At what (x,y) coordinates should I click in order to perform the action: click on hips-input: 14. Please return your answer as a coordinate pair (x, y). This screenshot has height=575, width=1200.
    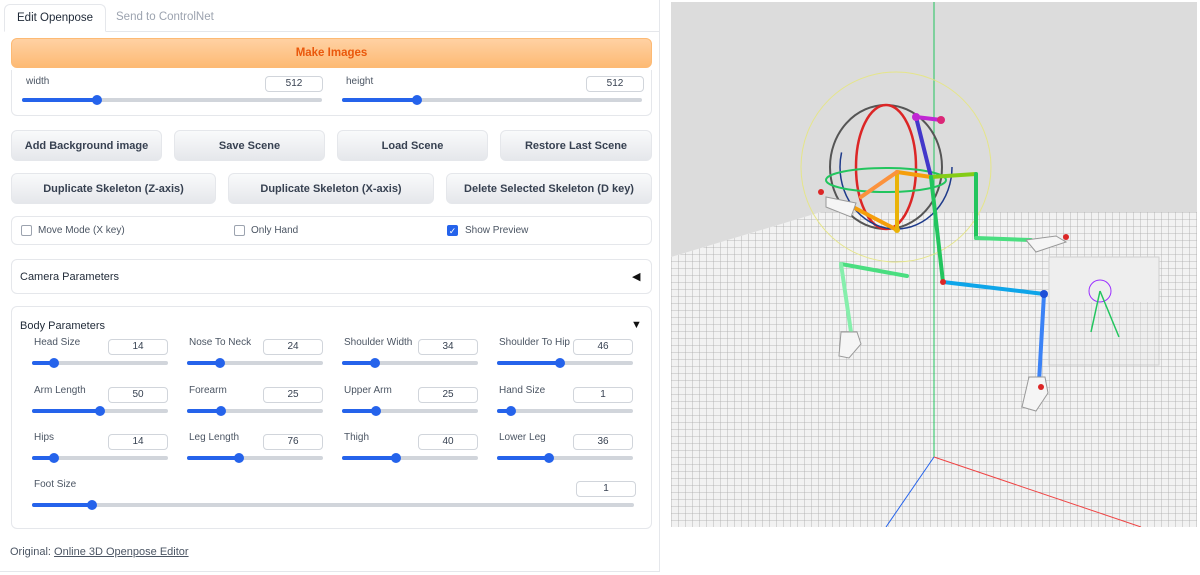
    Looking at the image, I should click on (138, 442).